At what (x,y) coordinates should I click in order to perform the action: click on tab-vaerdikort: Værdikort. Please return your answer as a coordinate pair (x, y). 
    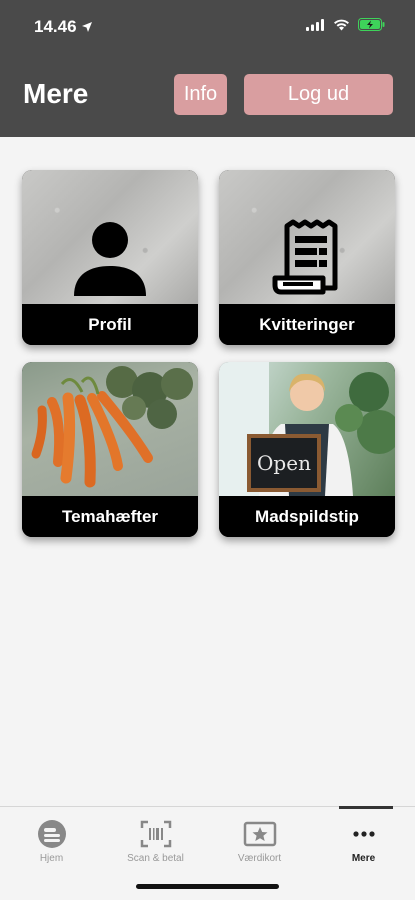
    Looking at the image, I should click on (259, 849).